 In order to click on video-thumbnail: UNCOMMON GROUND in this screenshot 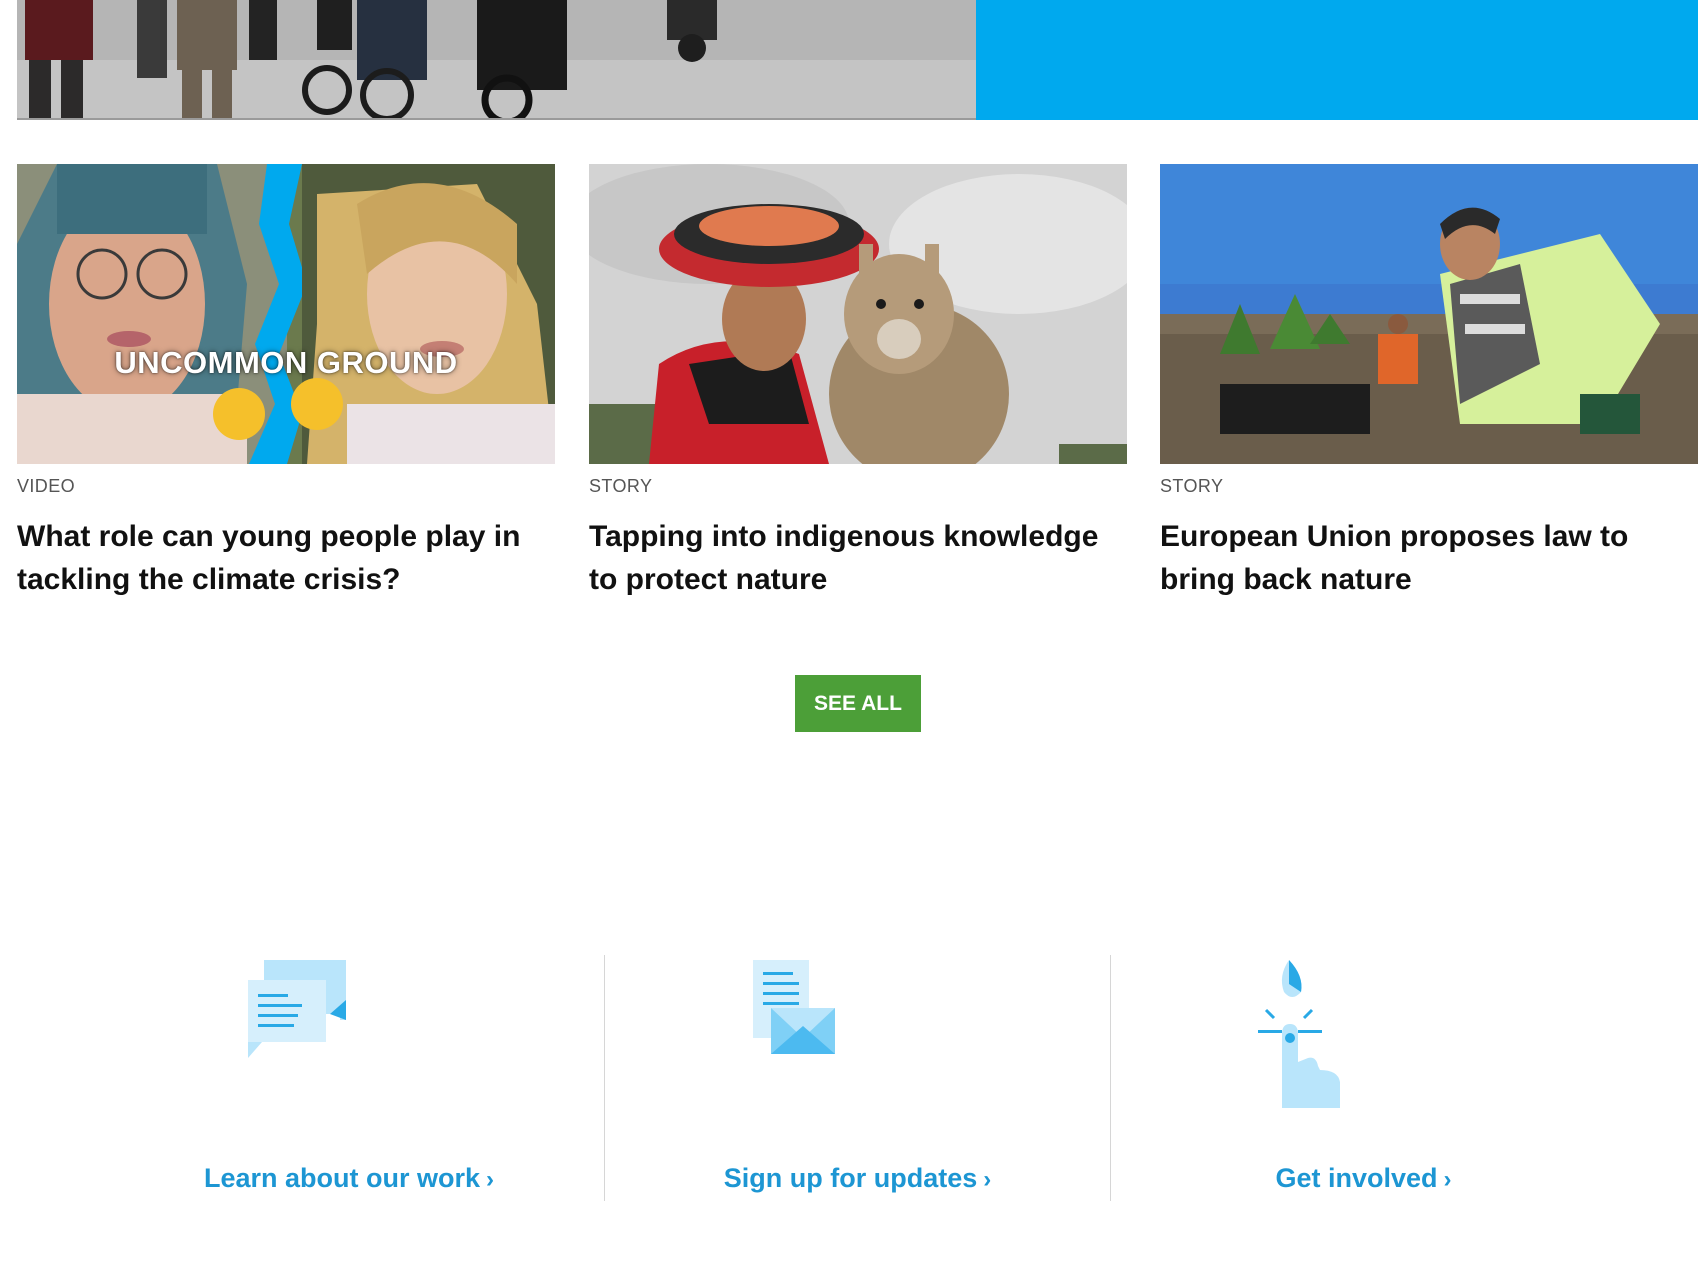, I will do `click(286, 314)`.